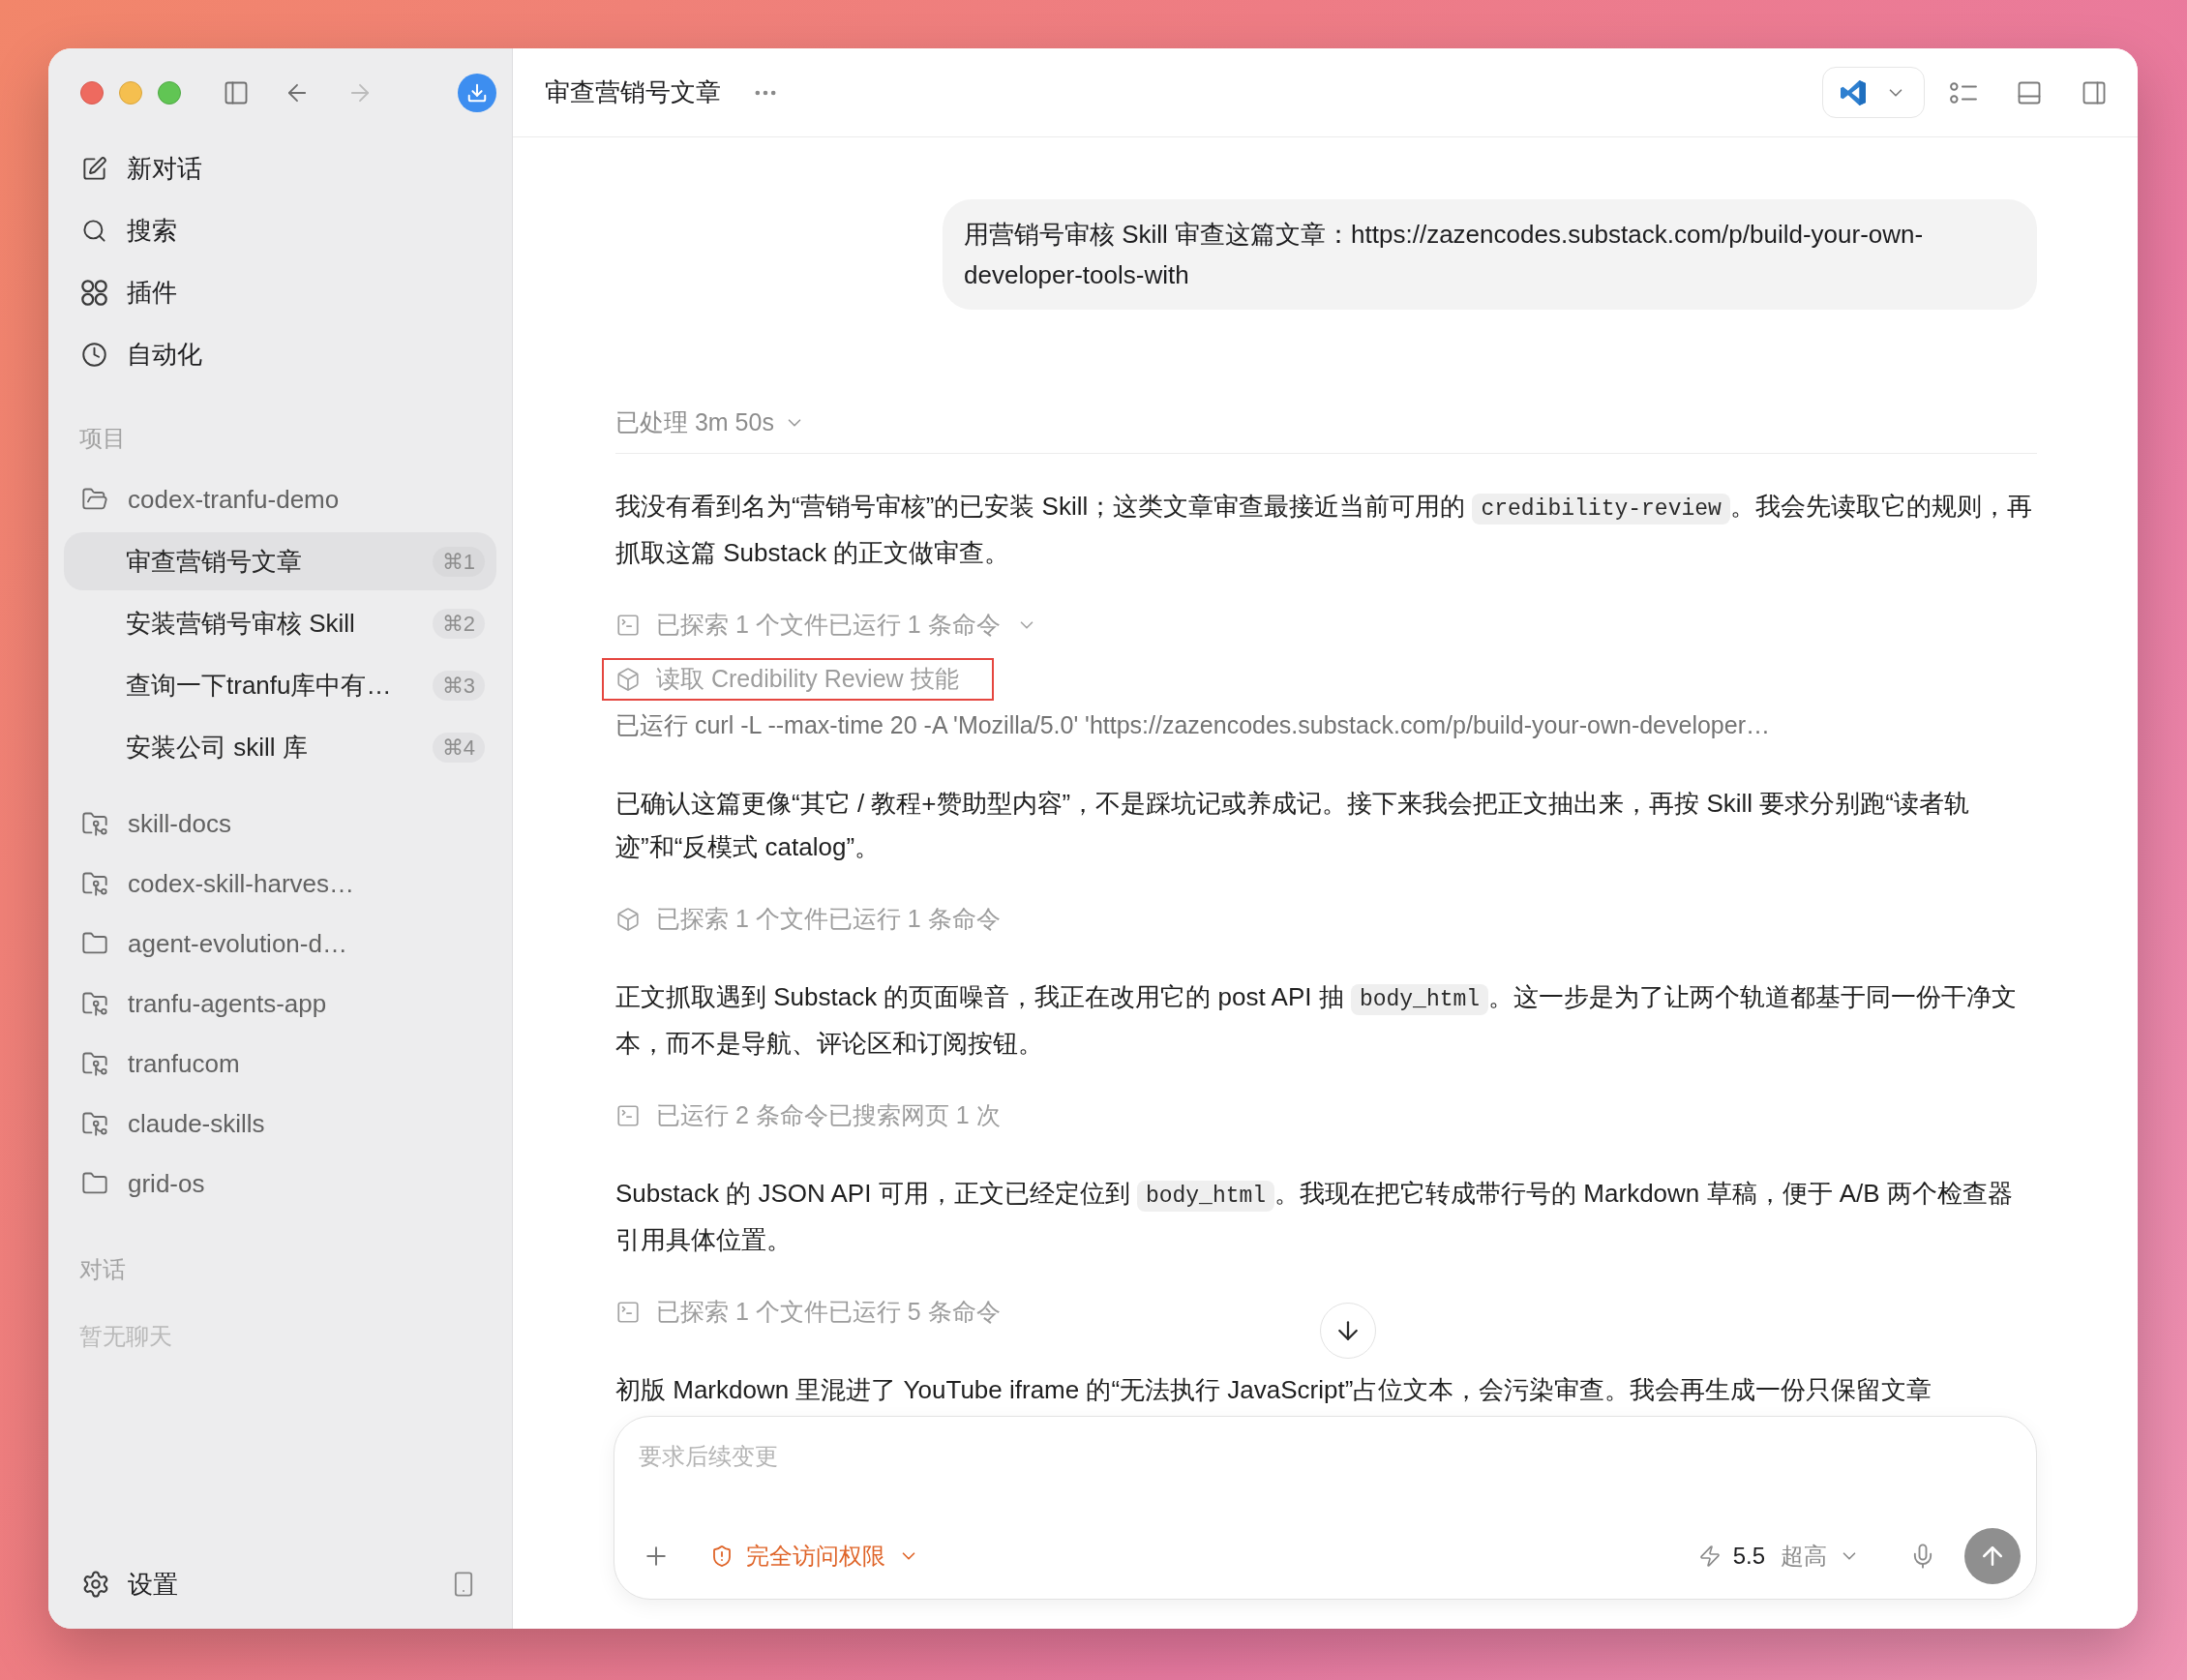  I want to click on search-icon, so click(94, 231).